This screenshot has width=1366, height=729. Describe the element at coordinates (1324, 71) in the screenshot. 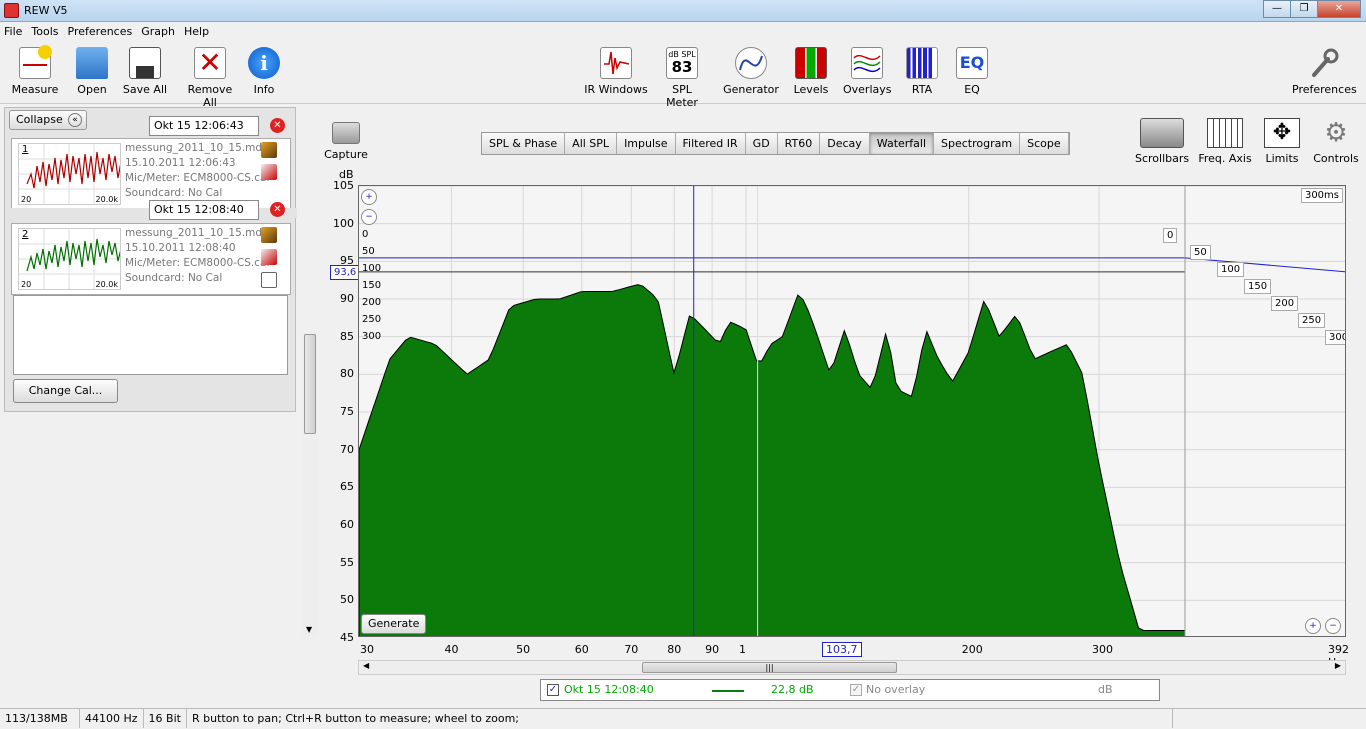

I see `preferences-button: Preferences` at that location.